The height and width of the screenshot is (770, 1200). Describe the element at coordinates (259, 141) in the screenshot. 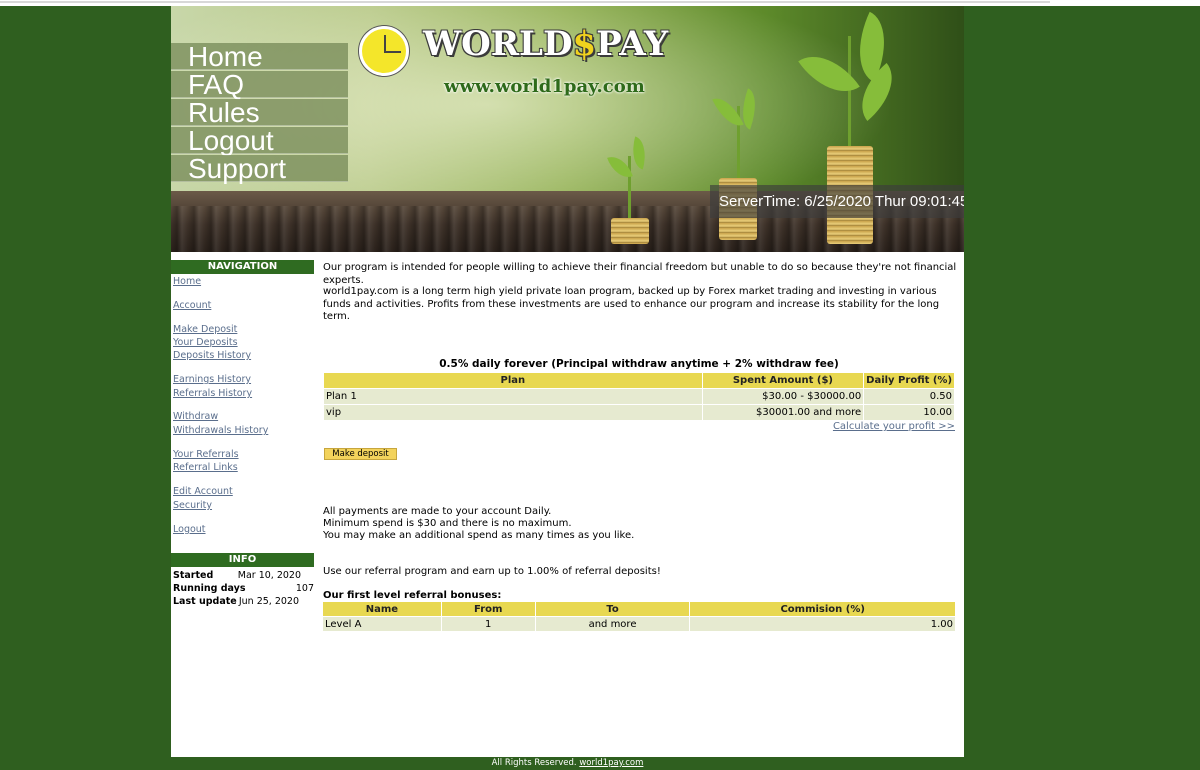

I see `top-menu-logout: Logout` at that location.